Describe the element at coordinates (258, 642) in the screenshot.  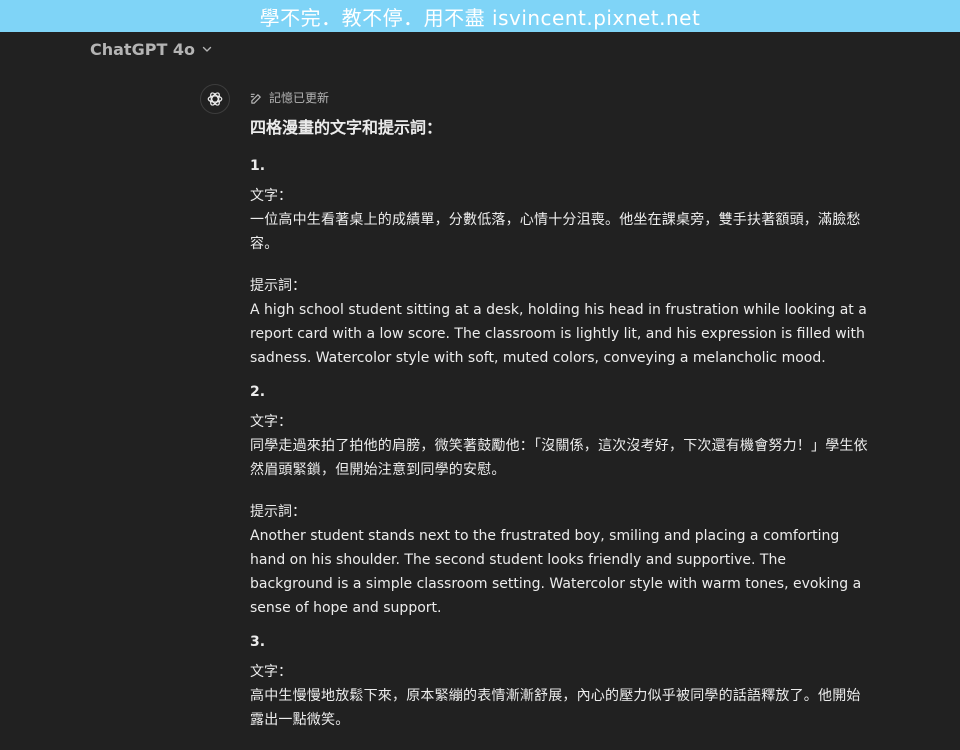
I see `panel-number: 3.` at that location.